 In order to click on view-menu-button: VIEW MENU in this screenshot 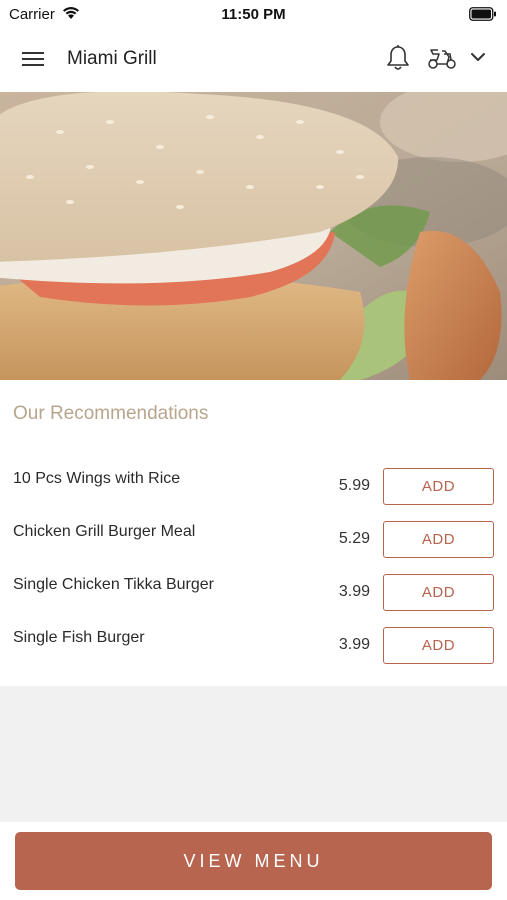, I will do `click(253, 861)`.